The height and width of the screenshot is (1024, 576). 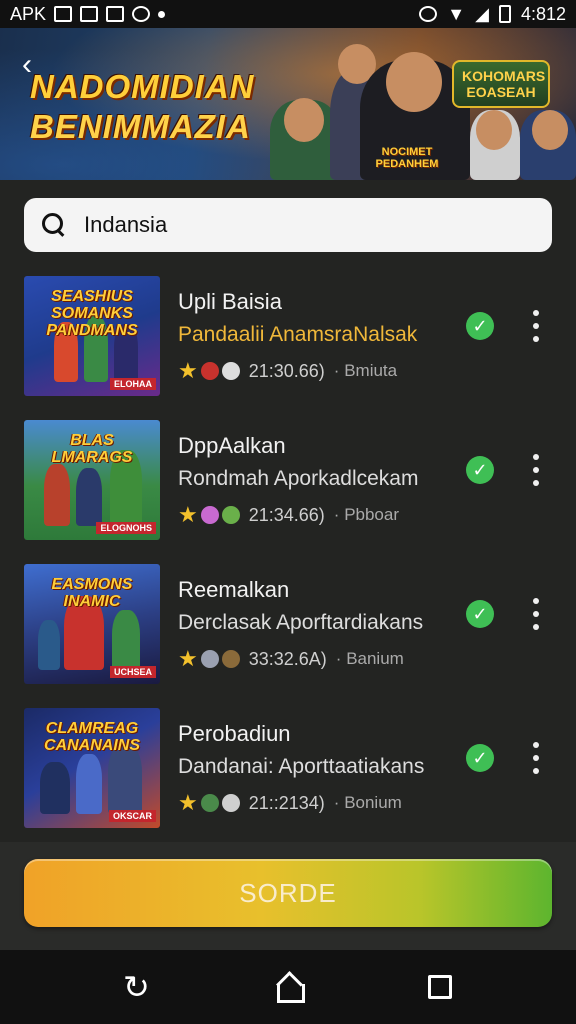 I want to click on status-bar: APK ▼ ◢ 4:812, so click(x=288, y=14).